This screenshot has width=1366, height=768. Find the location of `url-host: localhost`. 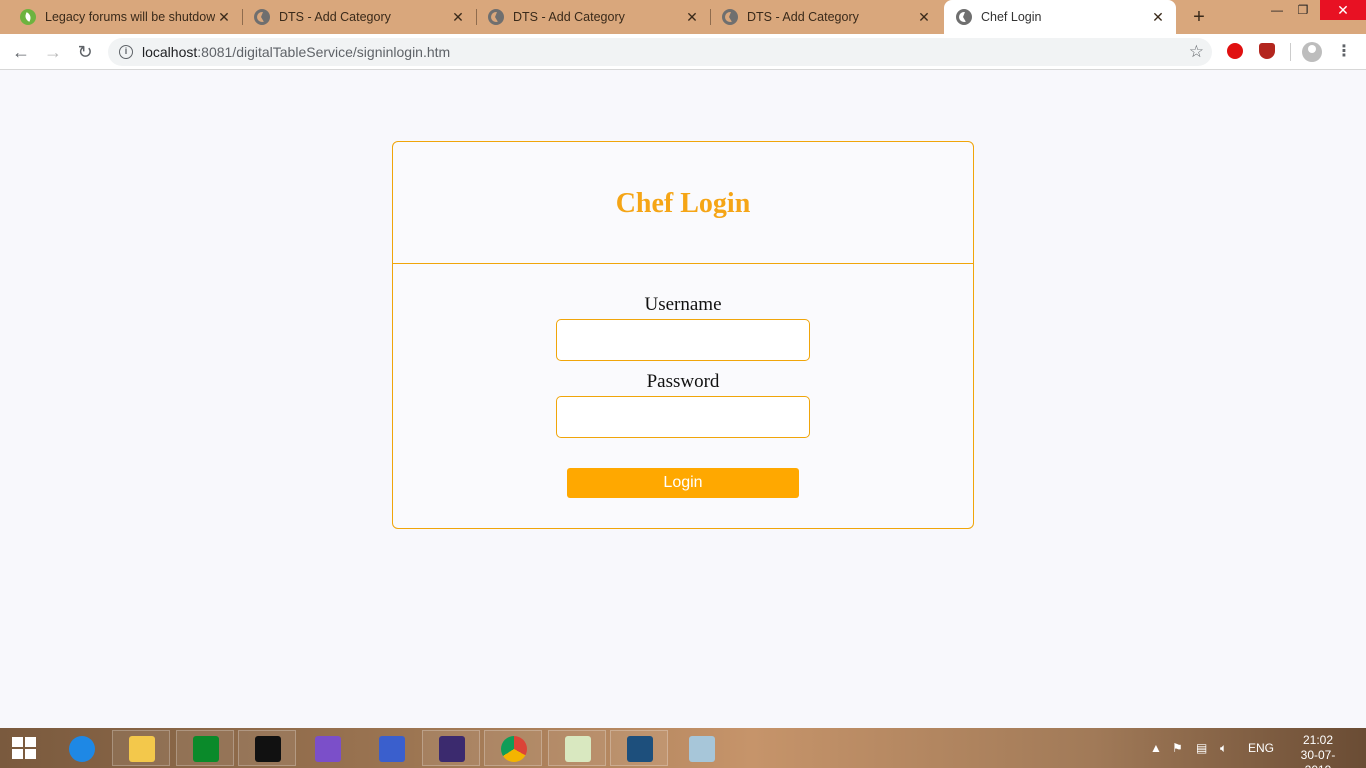

url-host: localhost is located at coordinates (170, 52).